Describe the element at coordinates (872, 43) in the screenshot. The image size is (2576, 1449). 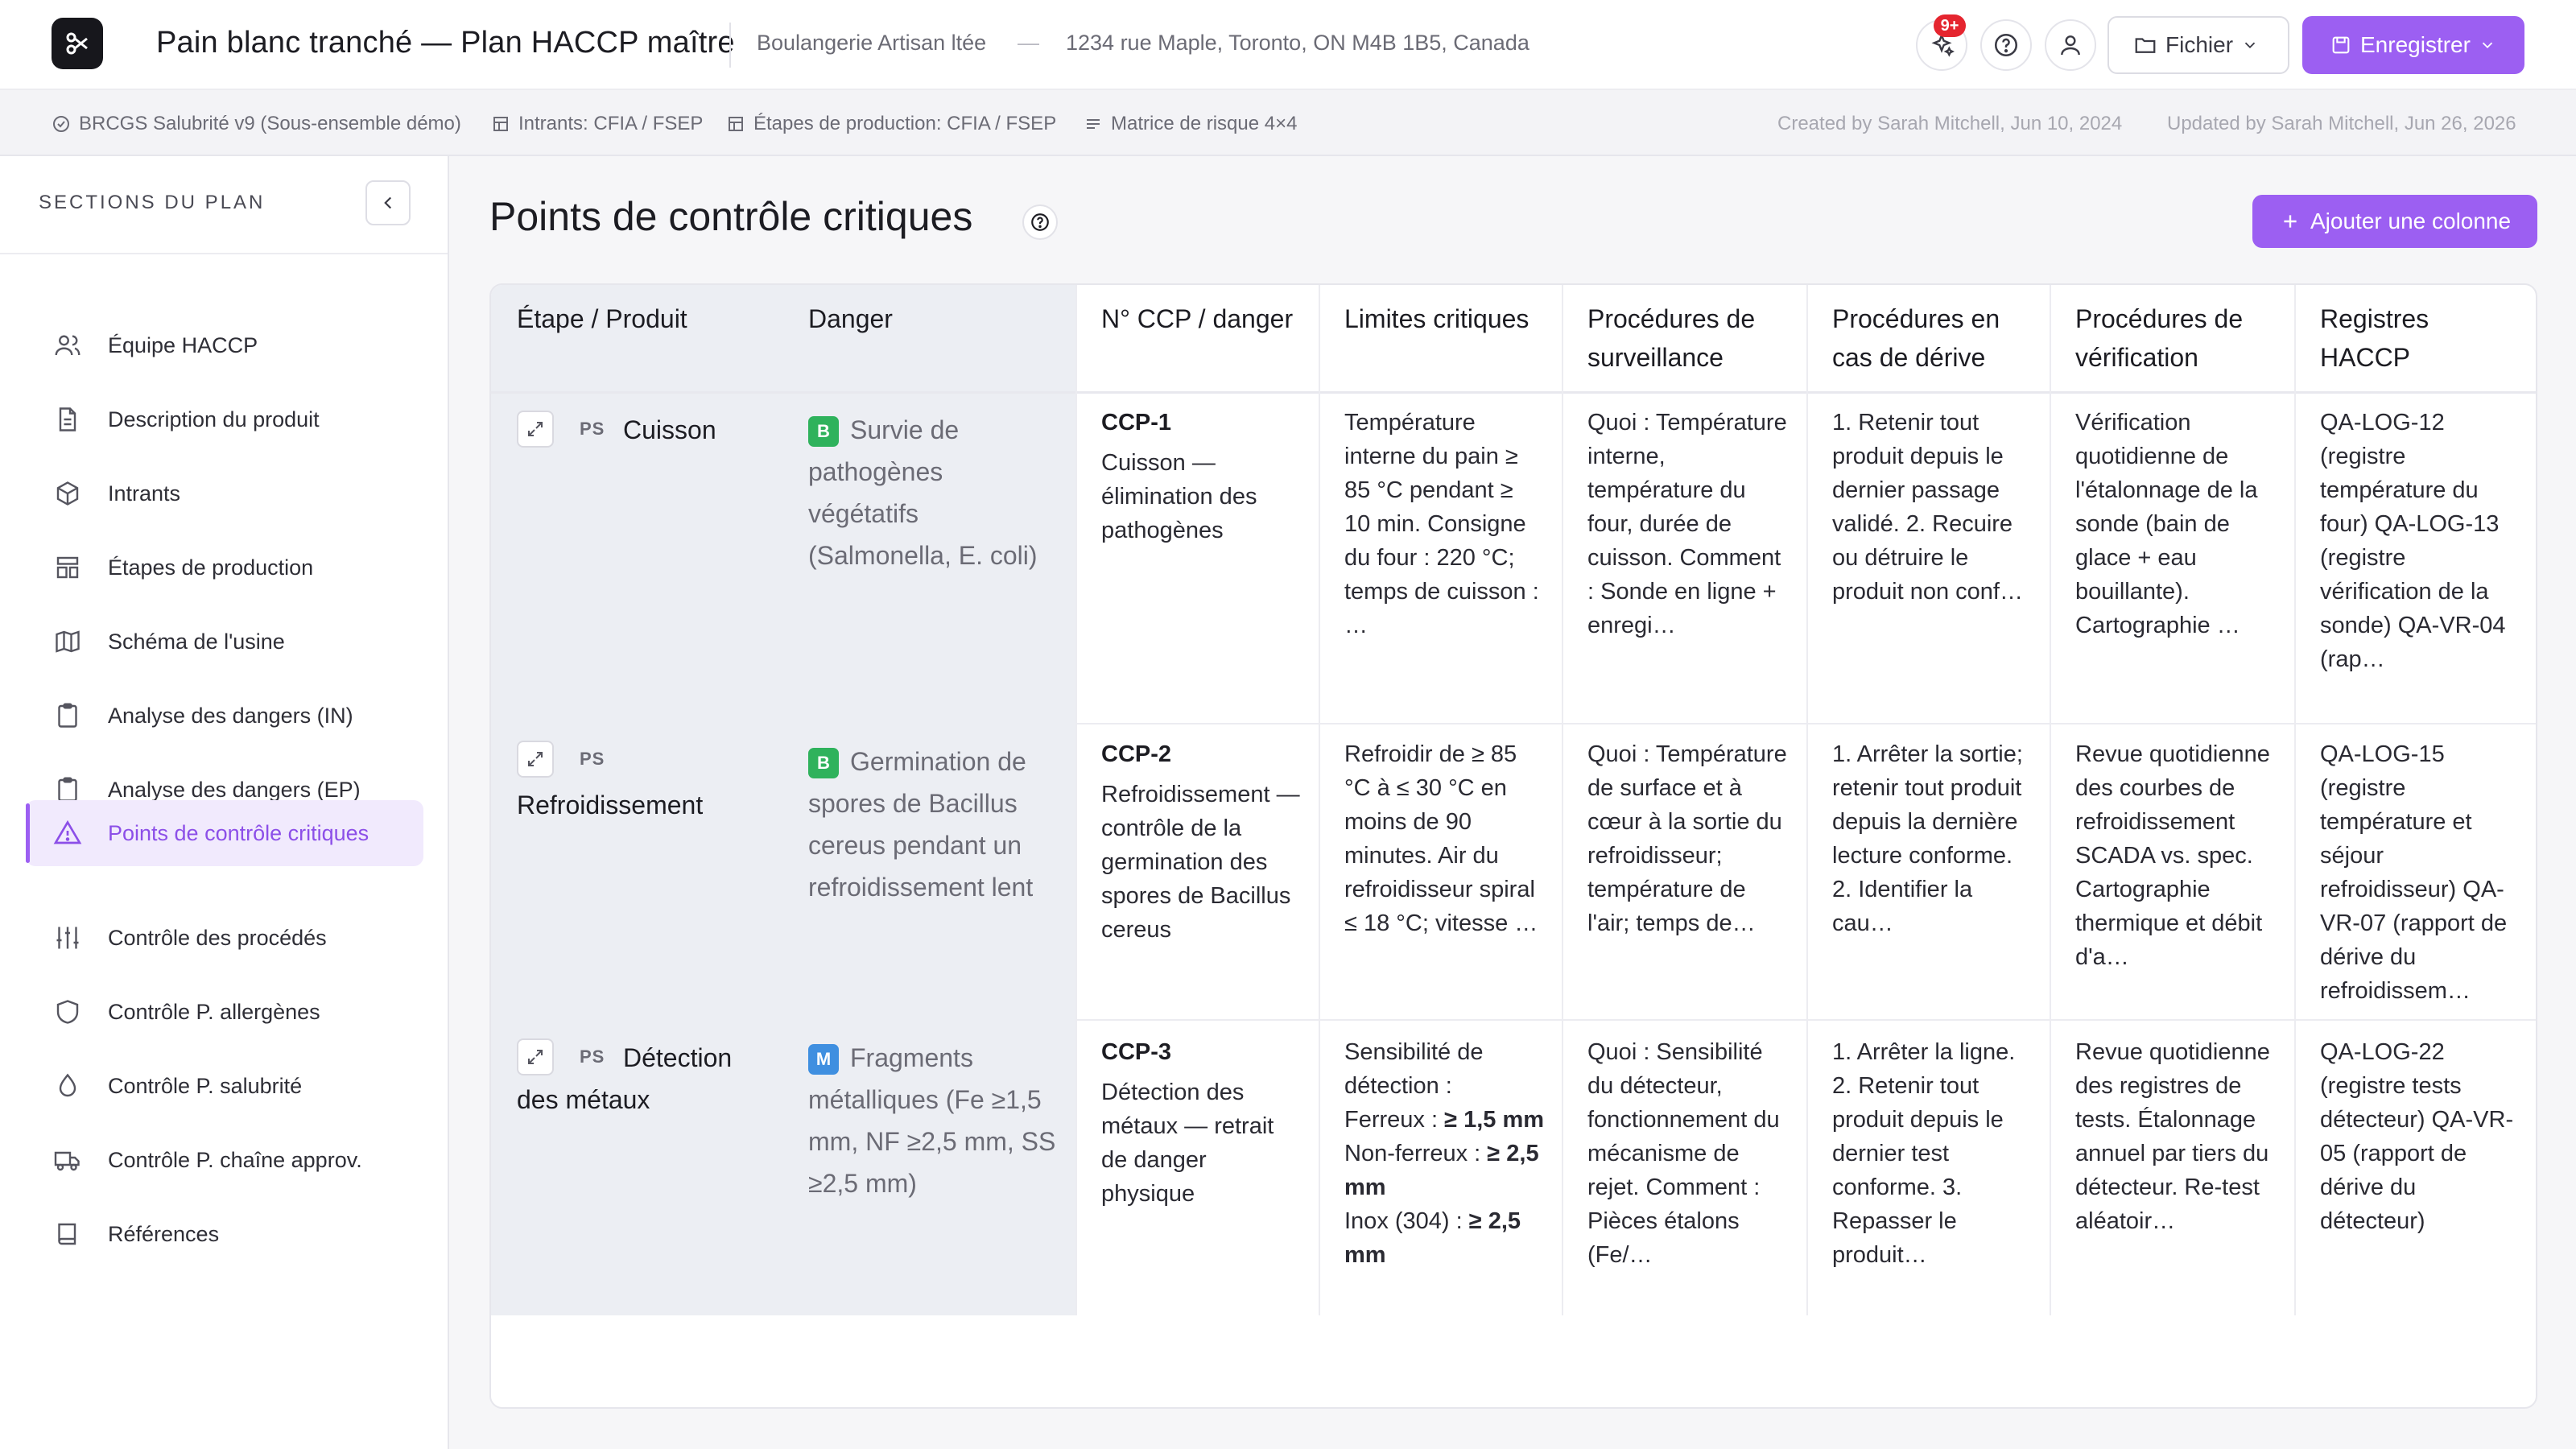
I see `company-name: Boulangerie Artisan ltée` at that location.